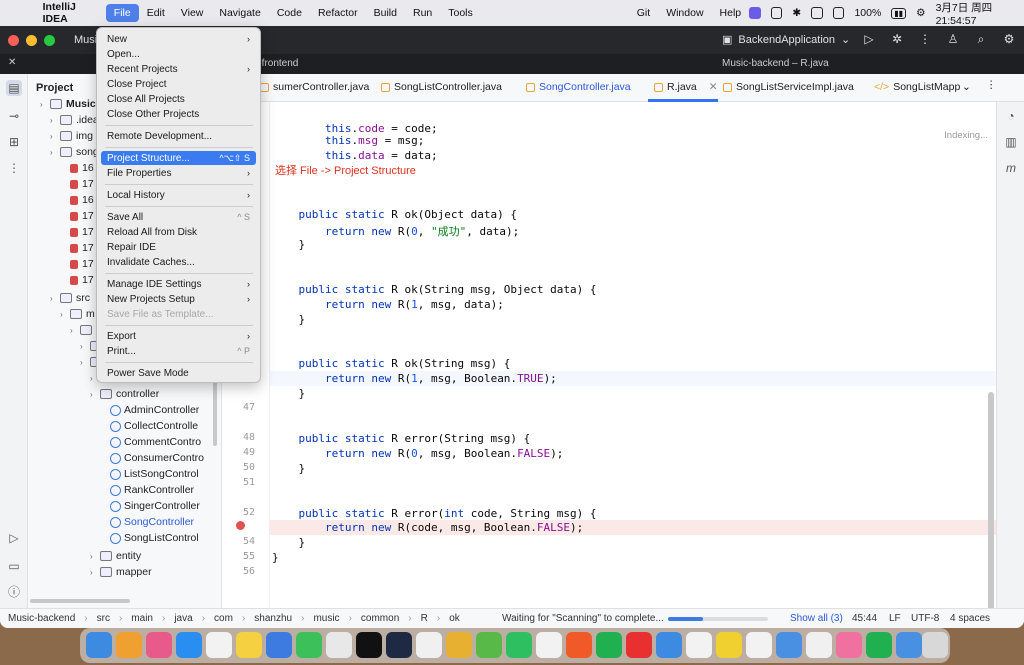 Image resolution: width=1024 pixels, height=665 pixels. Describe the element at coordinates (399, 645) in the screenshot. I see `webstorm-icon` at that location.